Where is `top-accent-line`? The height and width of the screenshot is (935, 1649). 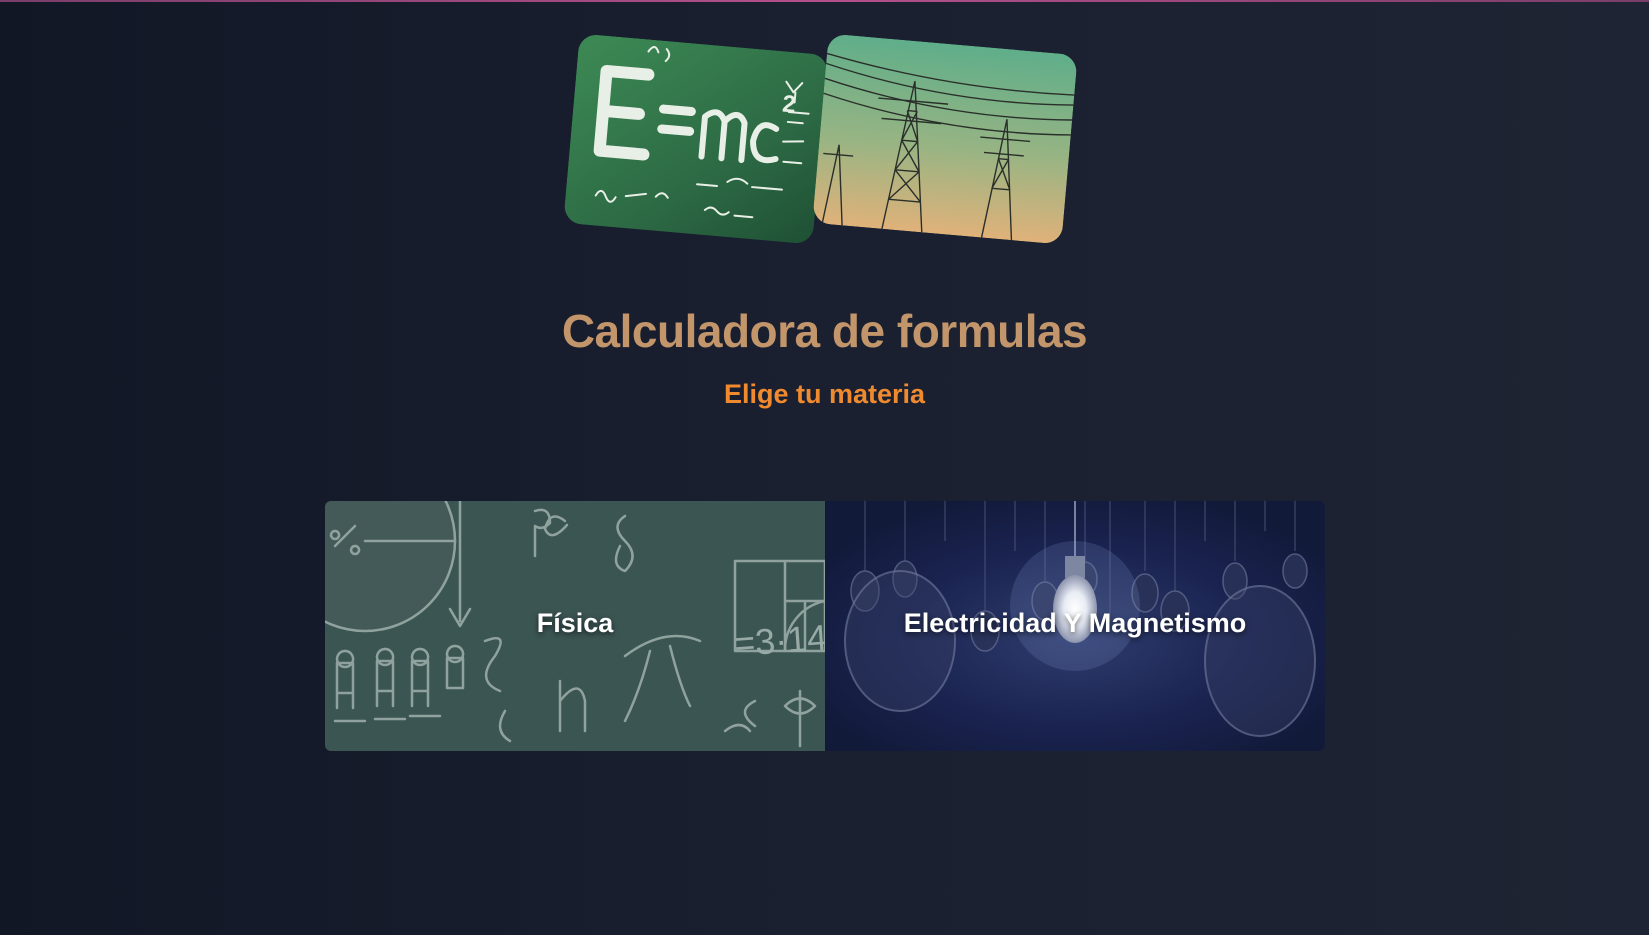 top-accent-line is located at coordinates (824, 1).